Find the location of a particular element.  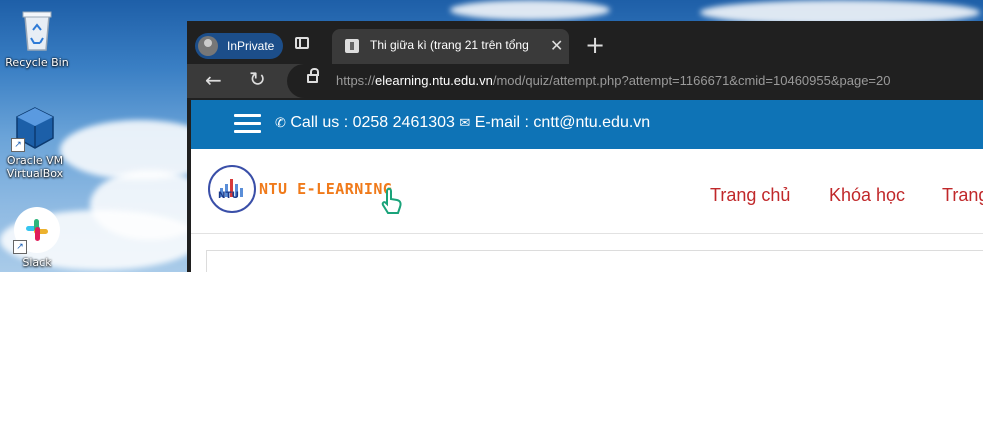

tab-close-icon: ✕ is located at coordinates (556, 46).